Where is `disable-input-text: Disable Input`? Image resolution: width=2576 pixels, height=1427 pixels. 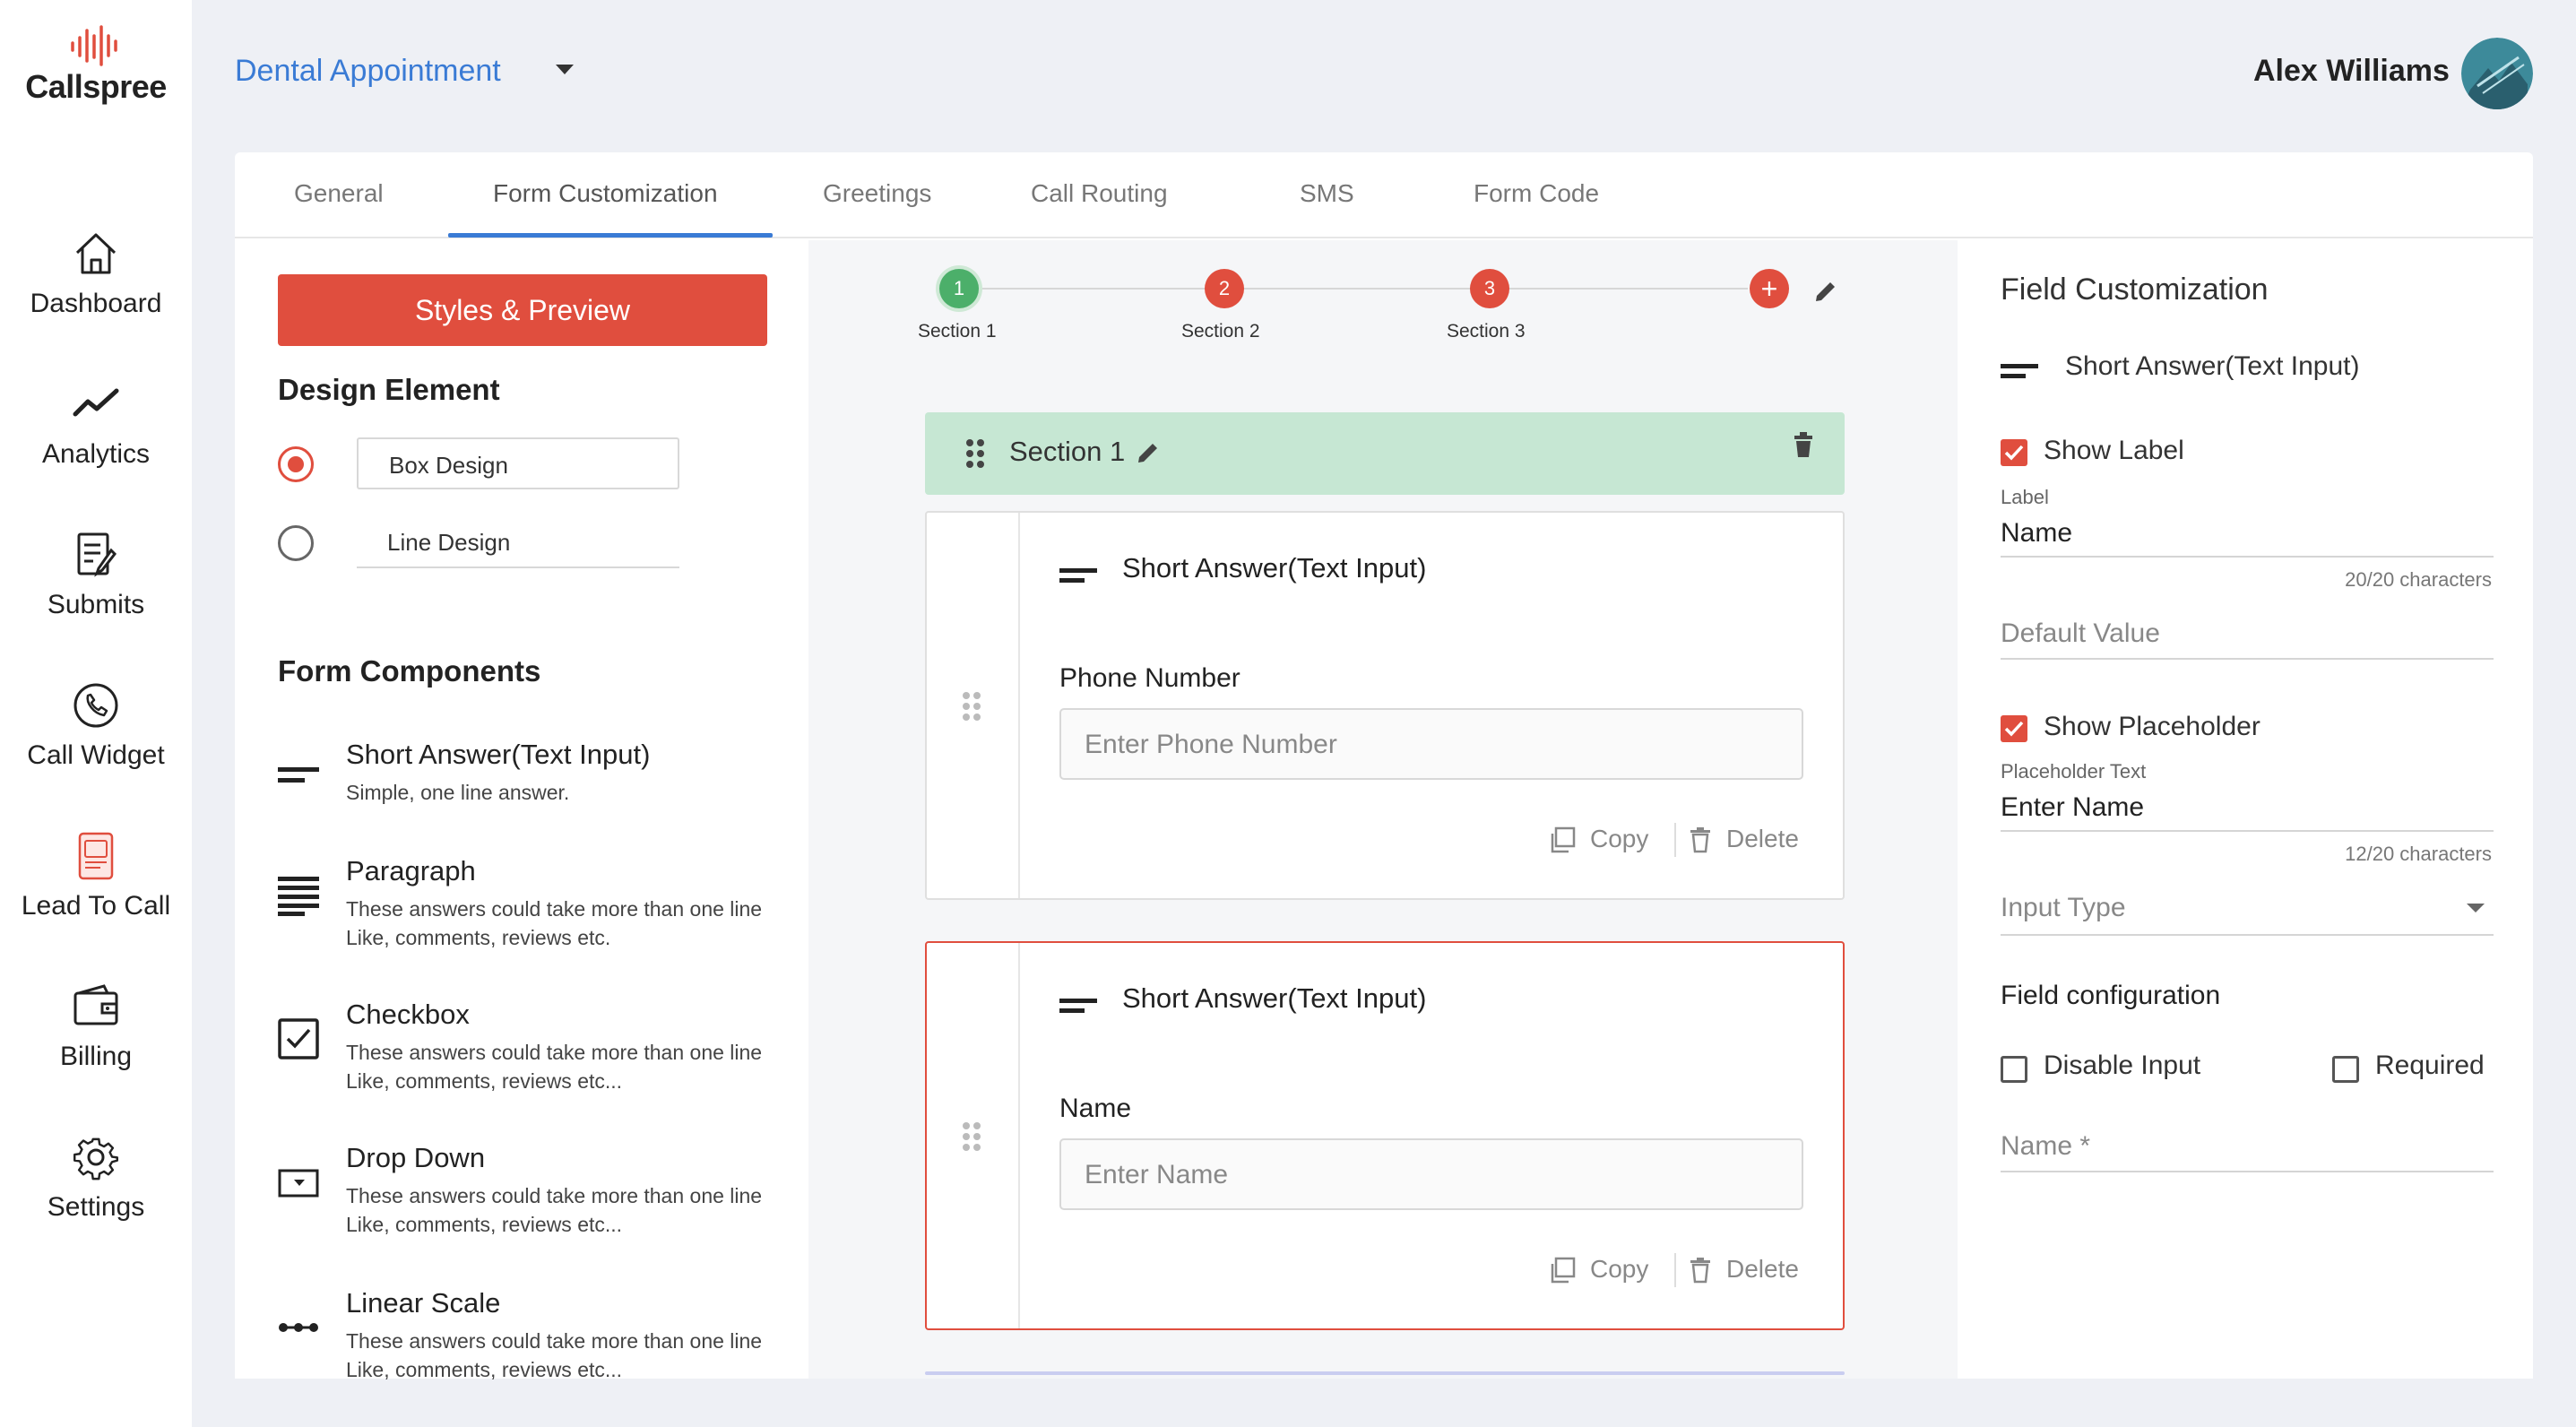
disable-input-text: Disable Input is located at coordinates (2122, 1065).